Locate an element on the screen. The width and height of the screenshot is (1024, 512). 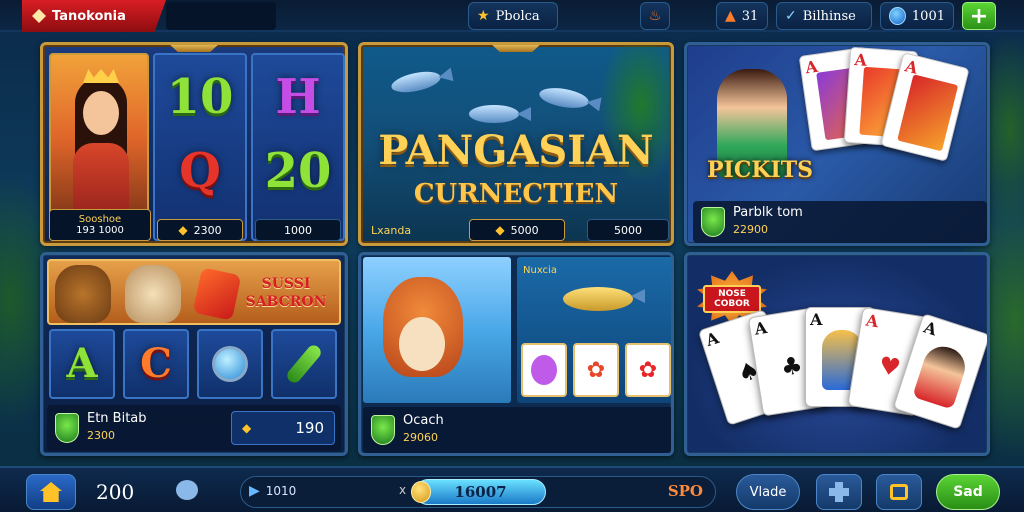
progress-left-value: 1010 is located at coordinates (281, 491).